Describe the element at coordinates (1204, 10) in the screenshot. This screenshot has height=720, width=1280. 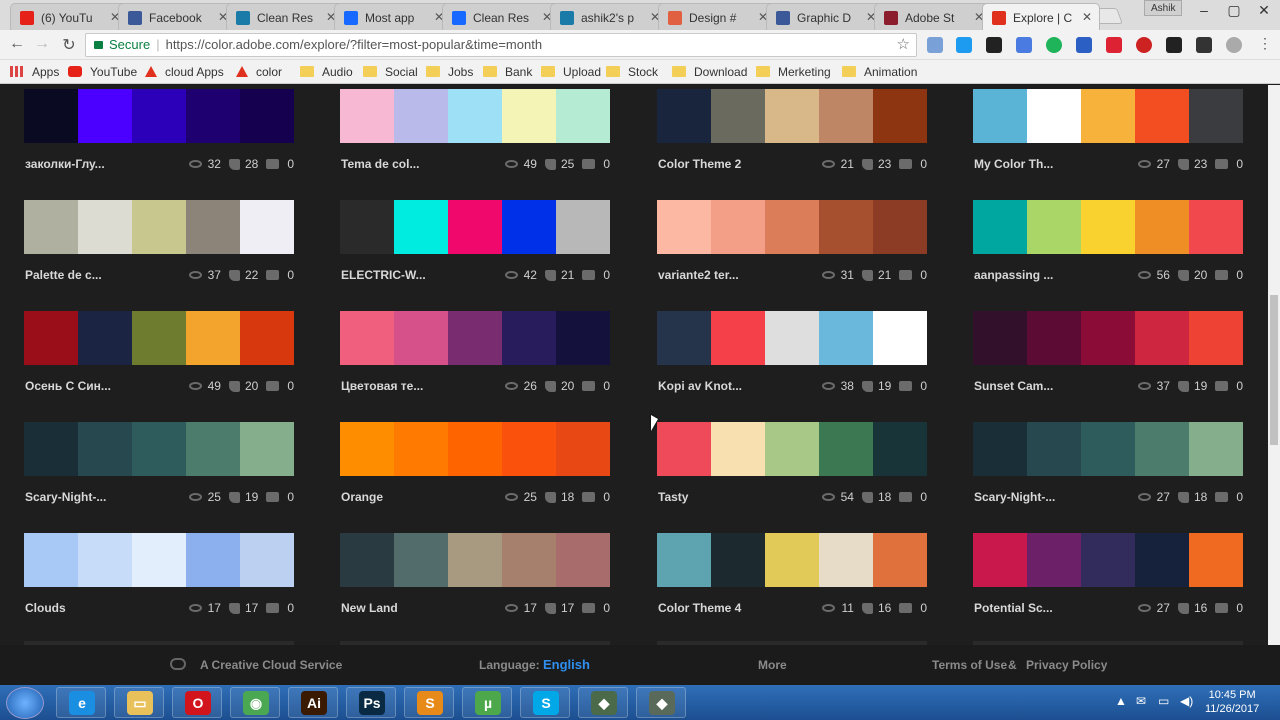
I see `minimize-icon: –` at that location.